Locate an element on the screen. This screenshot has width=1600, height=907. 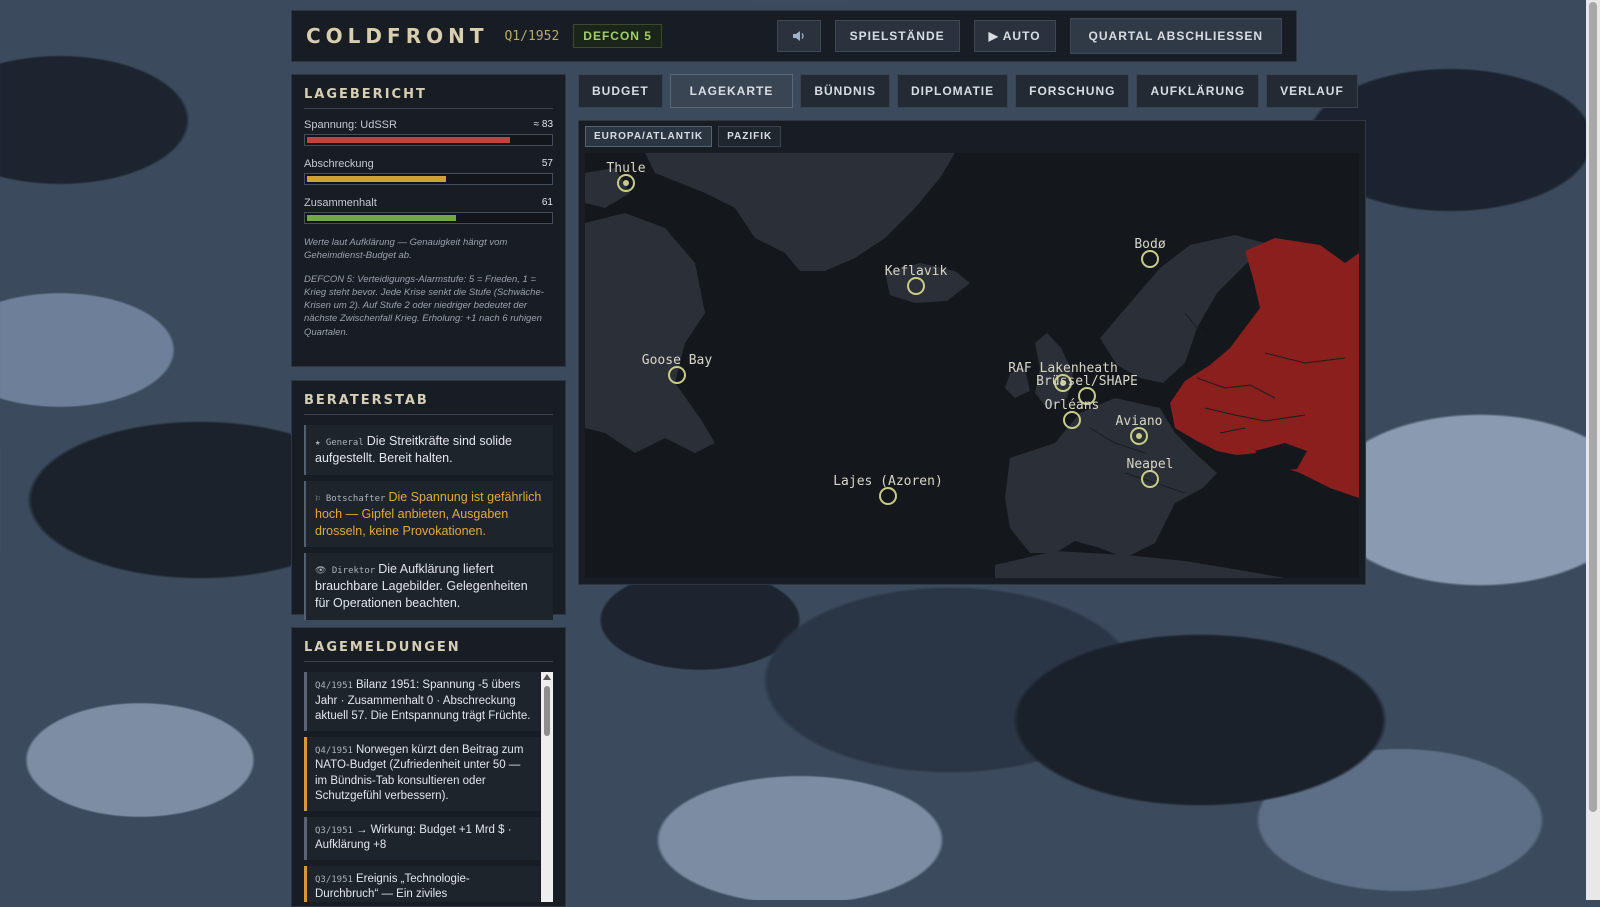
base-label: Thule is located at coordinates (626, 168).